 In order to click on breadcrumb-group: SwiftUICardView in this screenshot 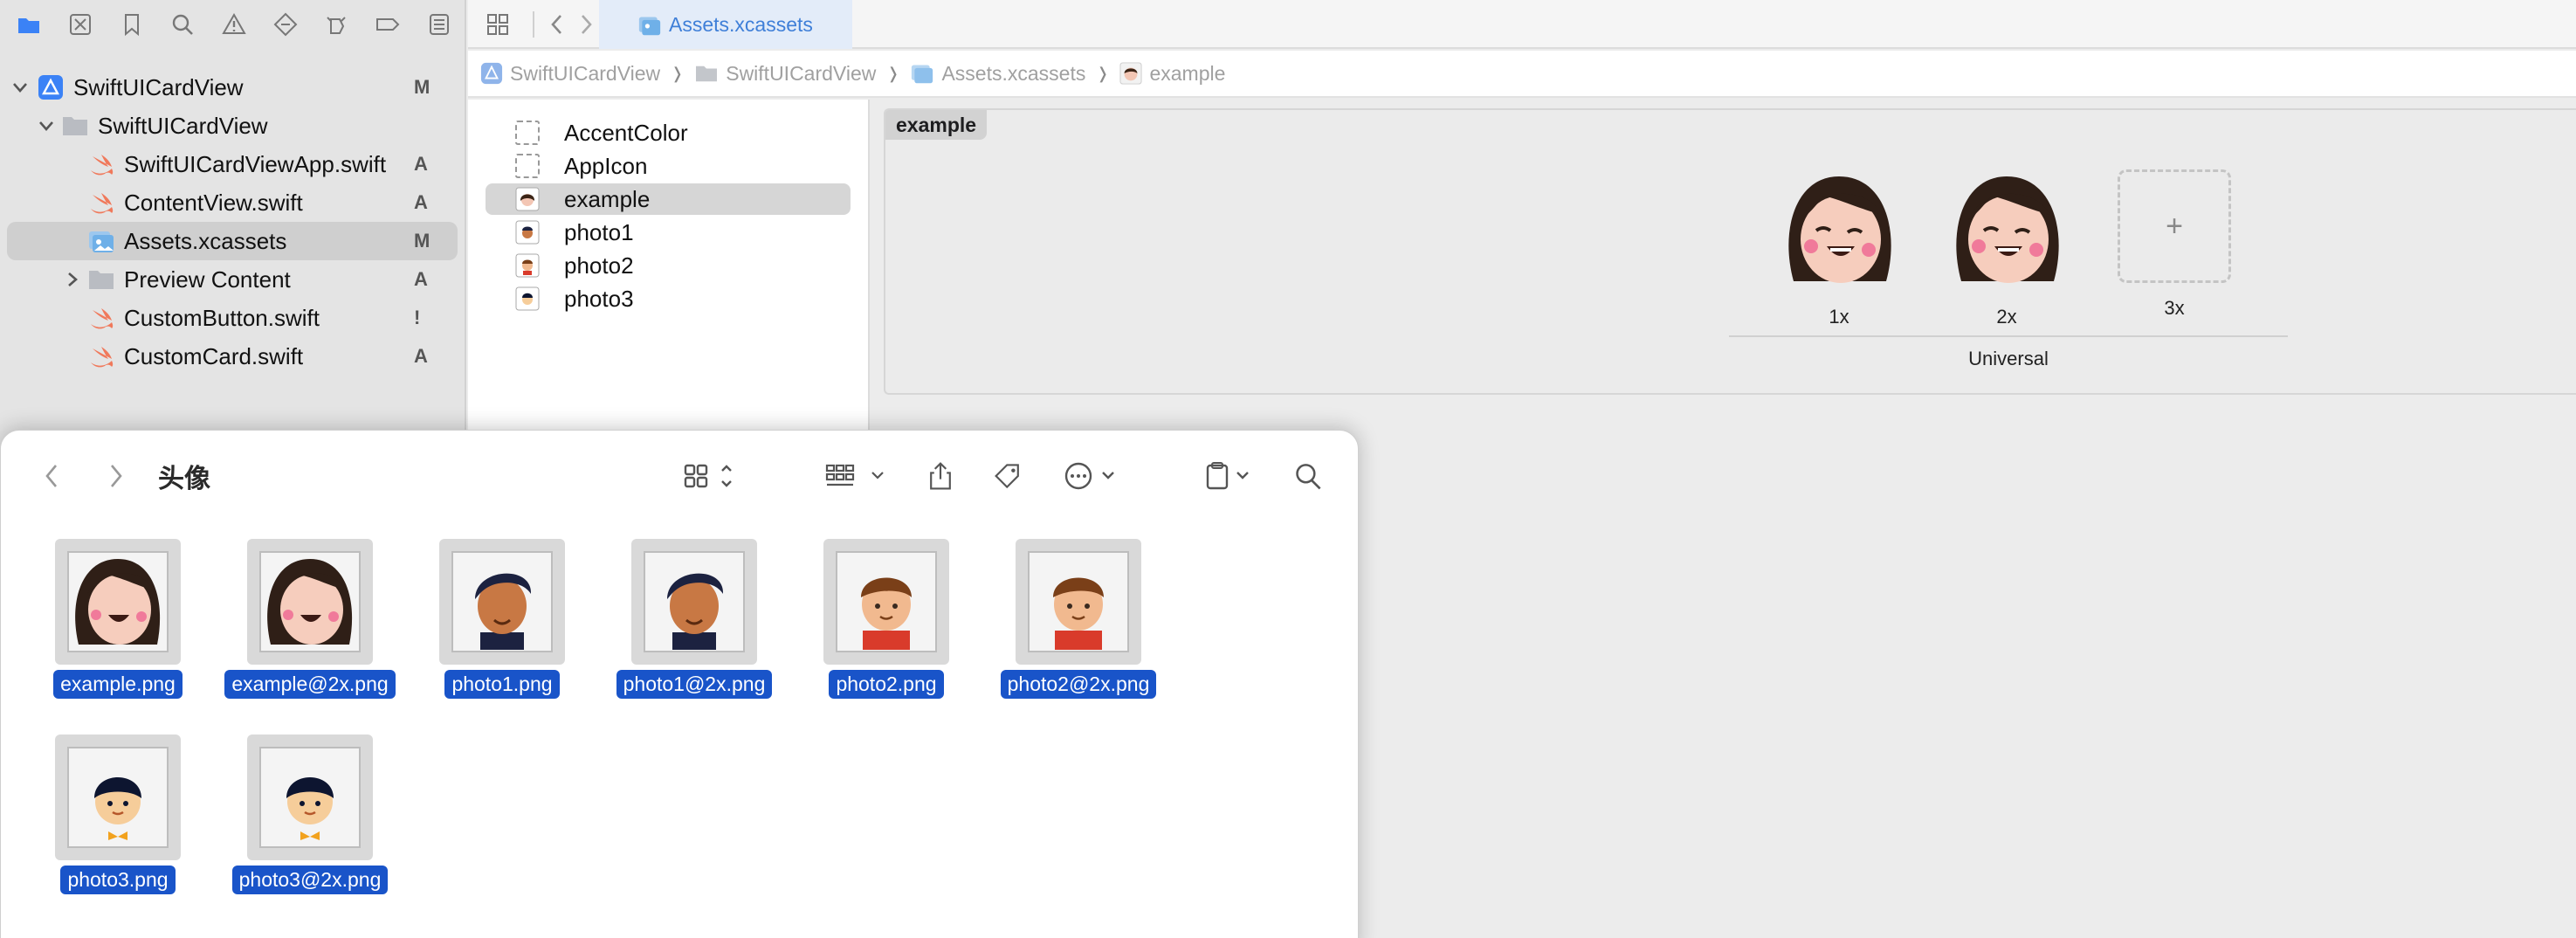, I will do `click(785, 74)`.